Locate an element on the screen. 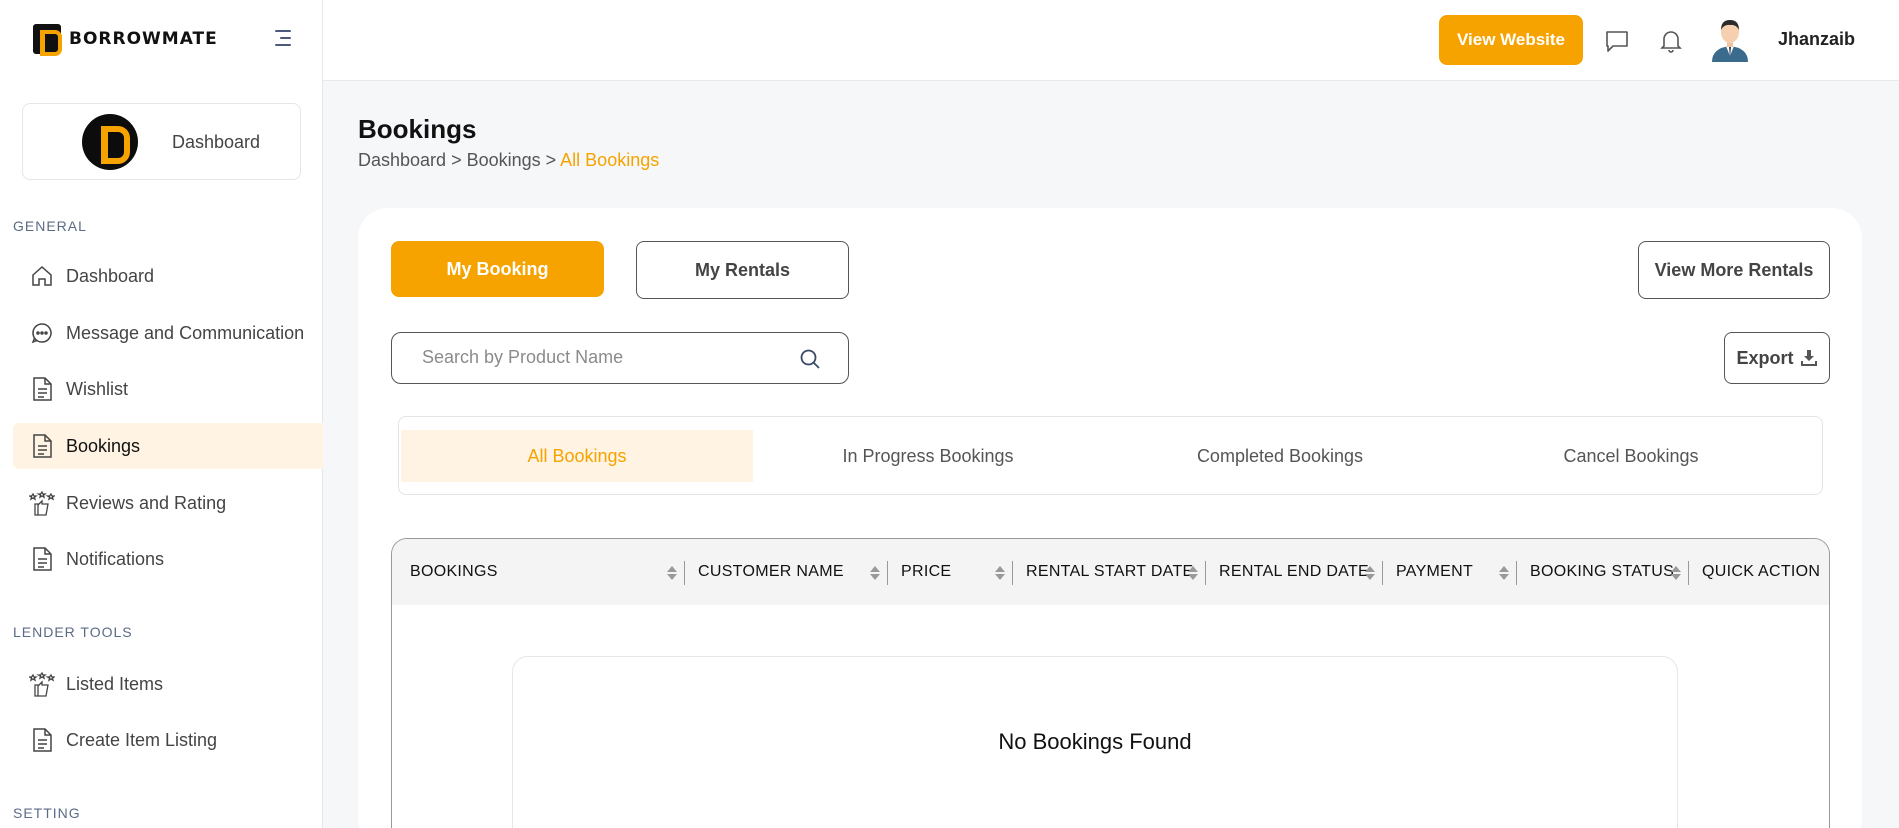 The width and height of the screenshot is (1899, 828). search-box is located at coordinates (620, 358).